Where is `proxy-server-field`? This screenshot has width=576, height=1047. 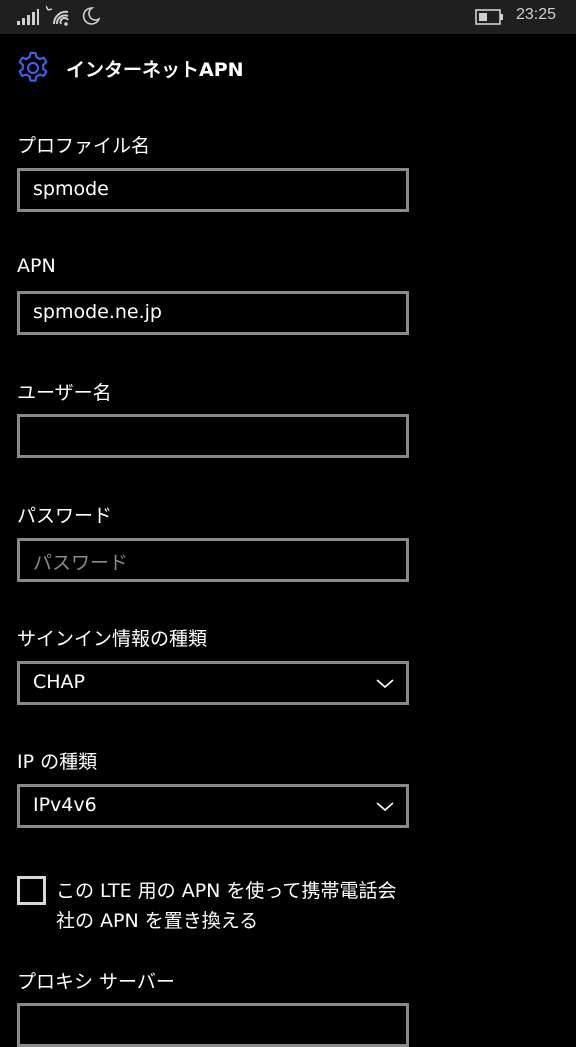
proxy-server-field is located at coordinates (213, 1025).